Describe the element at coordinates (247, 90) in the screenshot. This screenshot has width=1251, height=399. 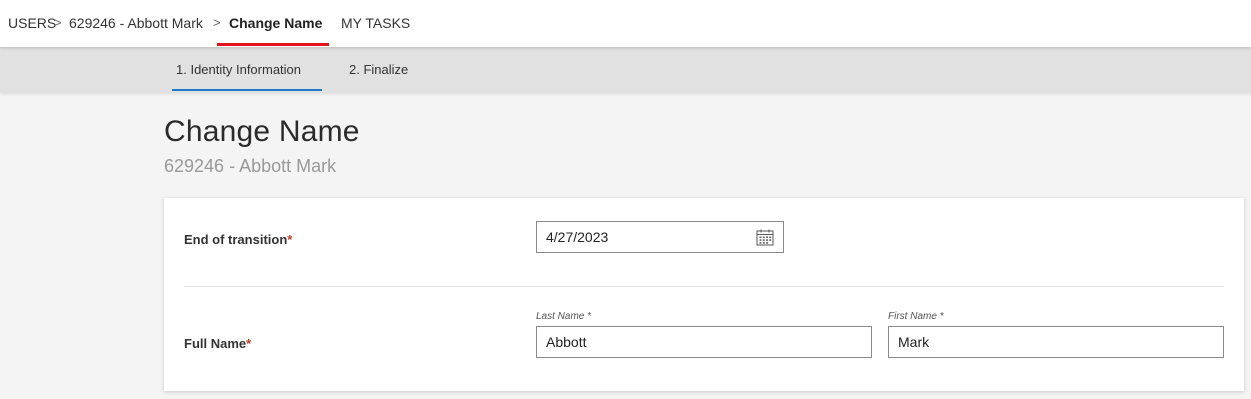
I see `active-step-indicator` at that location.